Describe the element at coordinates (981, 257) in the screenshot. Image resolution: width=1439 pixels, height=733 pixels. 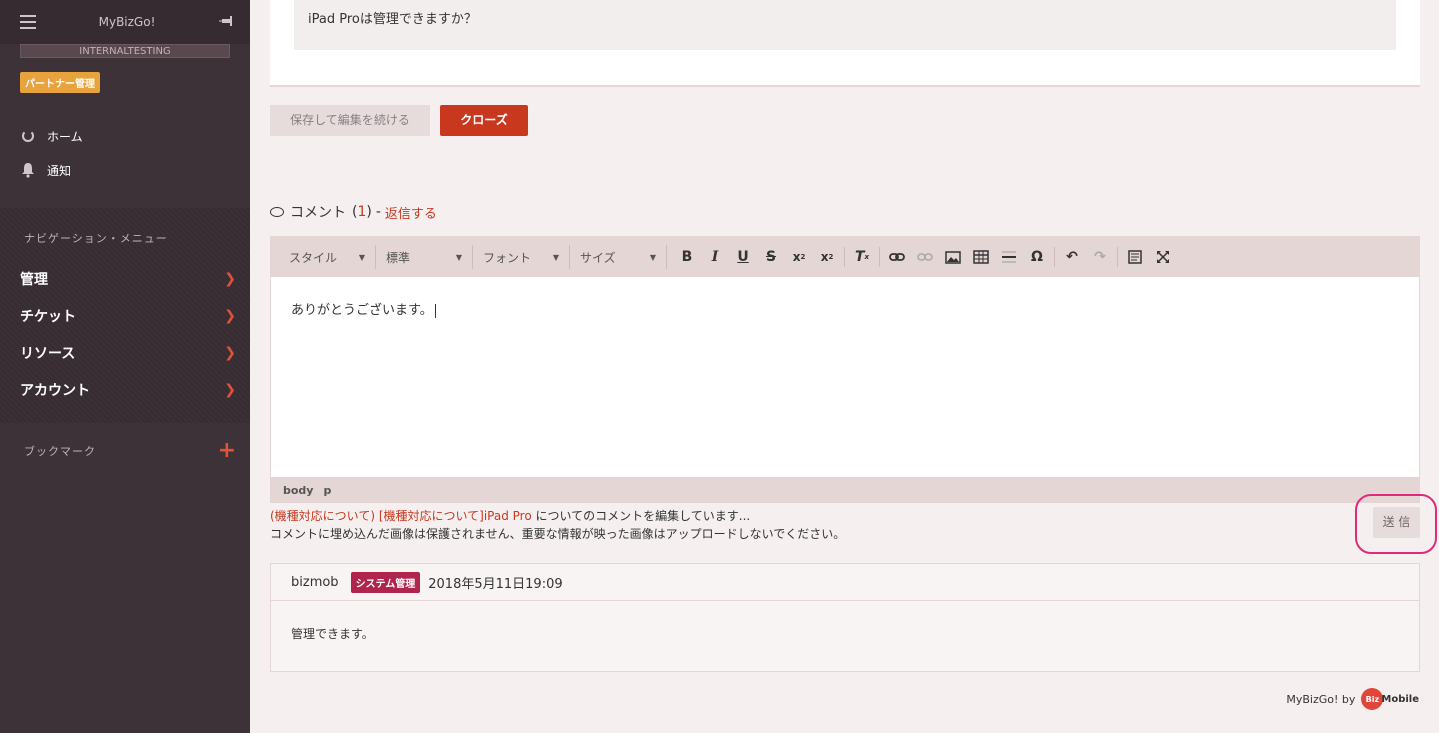
I see `table-icon` at that location.